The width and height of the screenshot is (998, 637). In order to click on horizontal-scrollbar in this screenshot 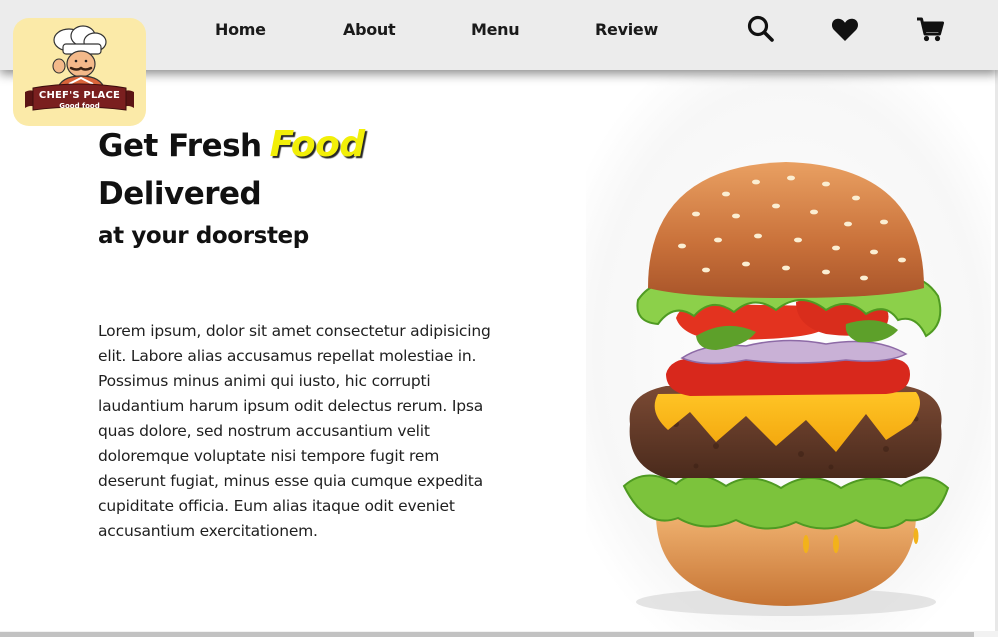, I will do `click(499, 634)`.